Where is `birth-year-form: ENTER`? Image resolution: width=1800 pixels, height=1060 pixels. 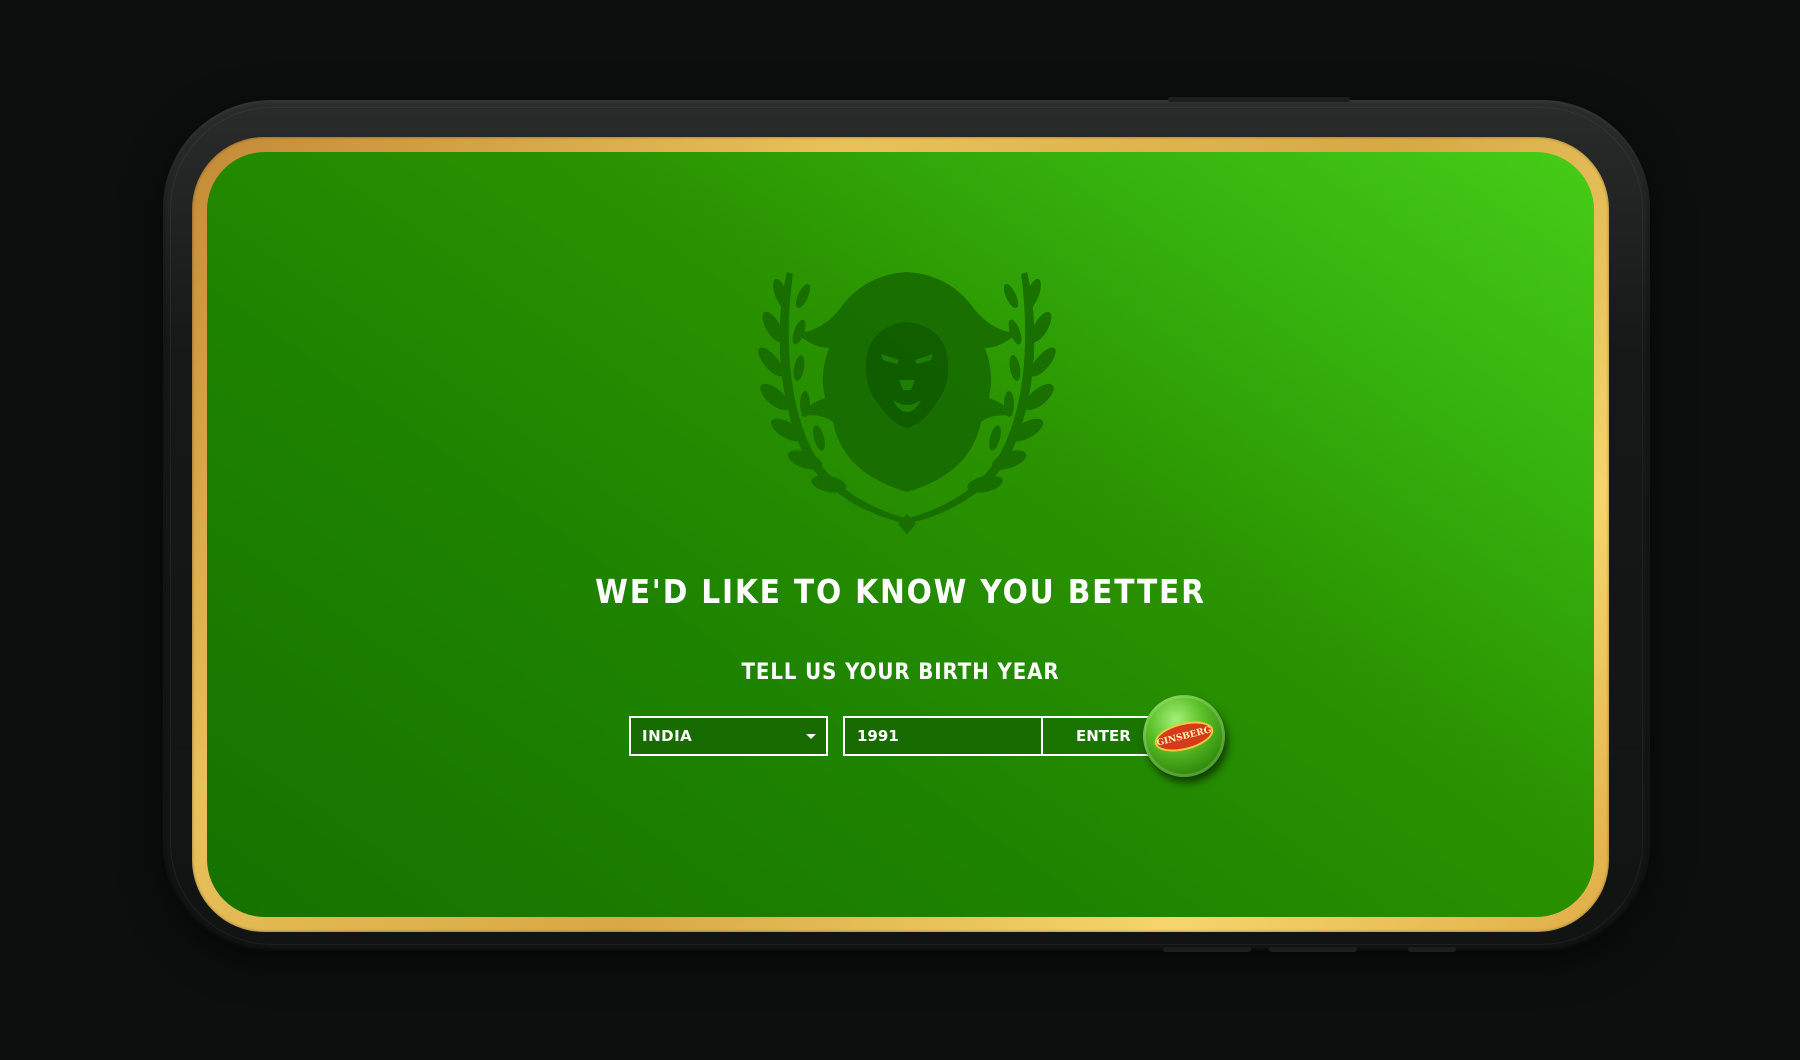
birth-year-form: ENTER is located at coordinates (1000, 736).